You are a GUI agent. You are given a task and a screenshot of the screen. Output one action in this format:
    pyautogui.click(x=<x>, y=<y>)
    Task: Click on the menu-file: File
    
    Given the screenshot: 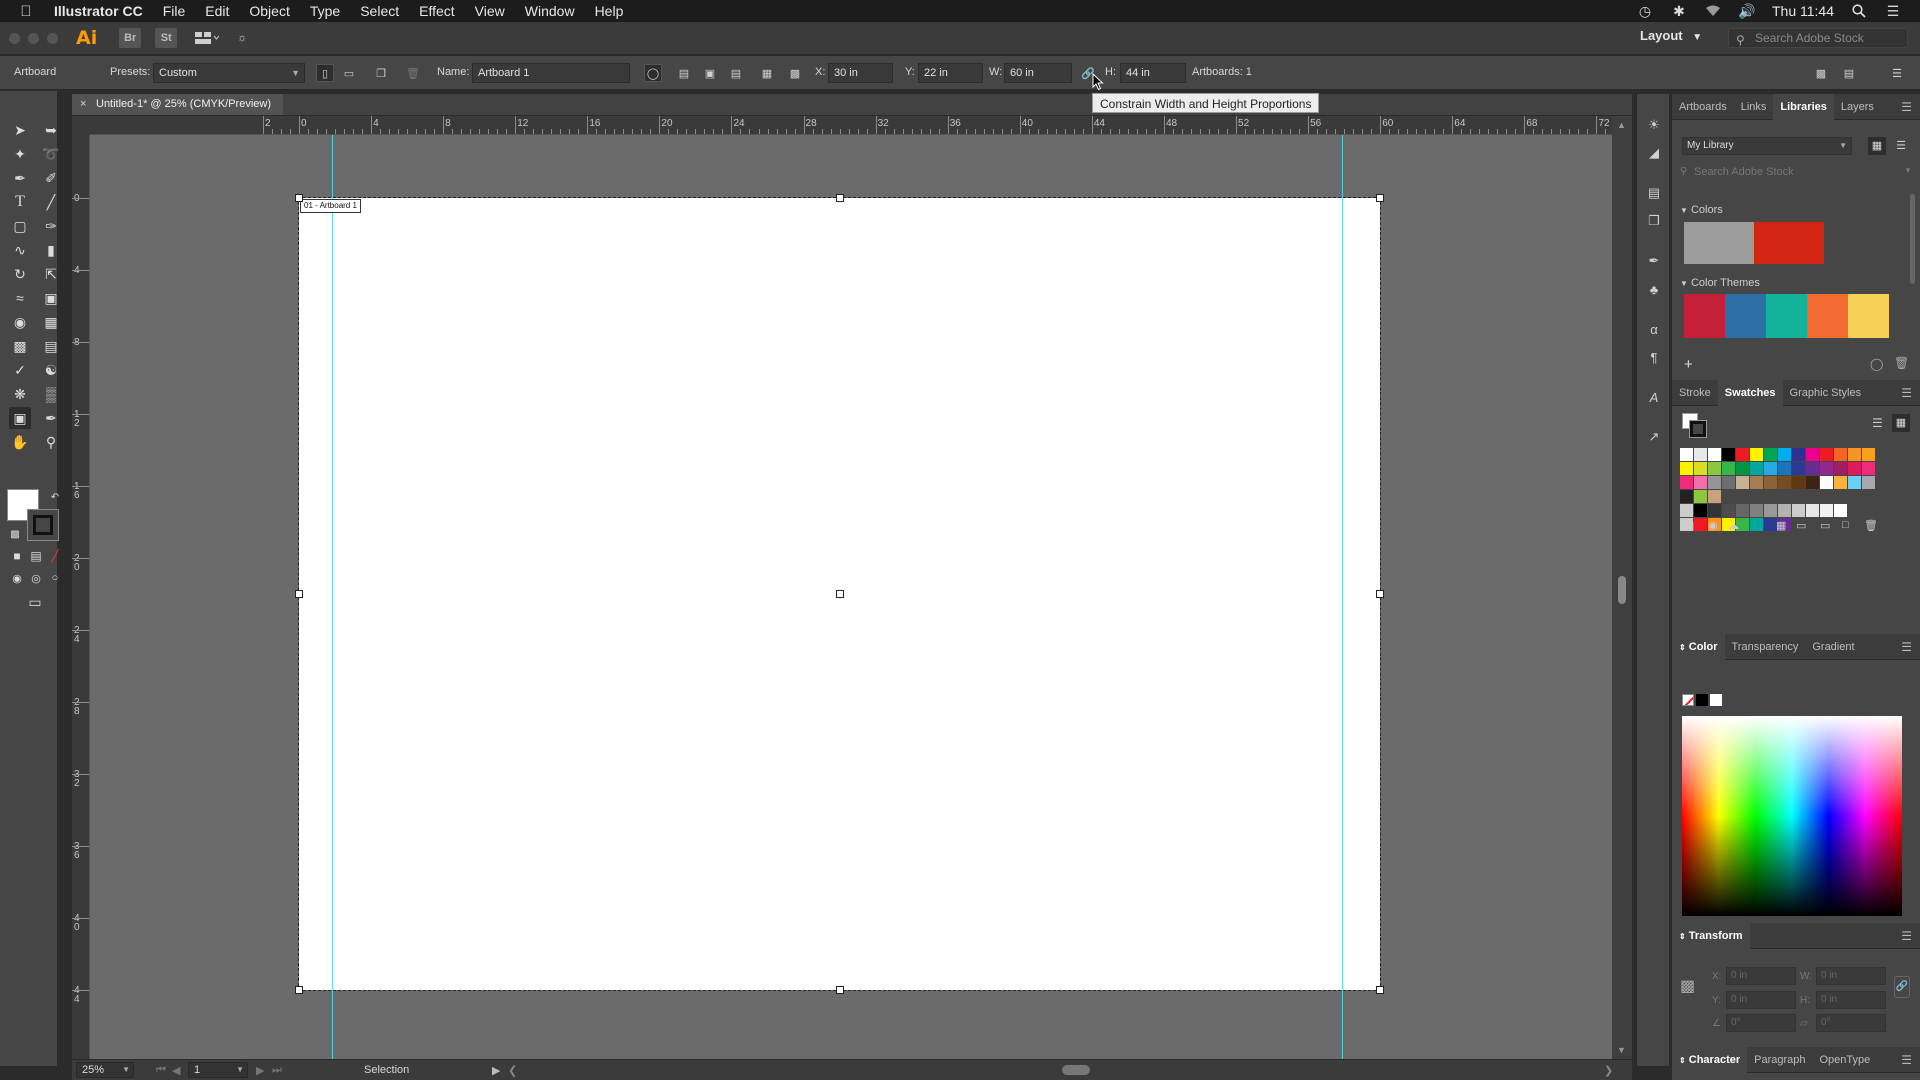 What is the action you would take?
    pyautogui.click(x=174, y=11)
    